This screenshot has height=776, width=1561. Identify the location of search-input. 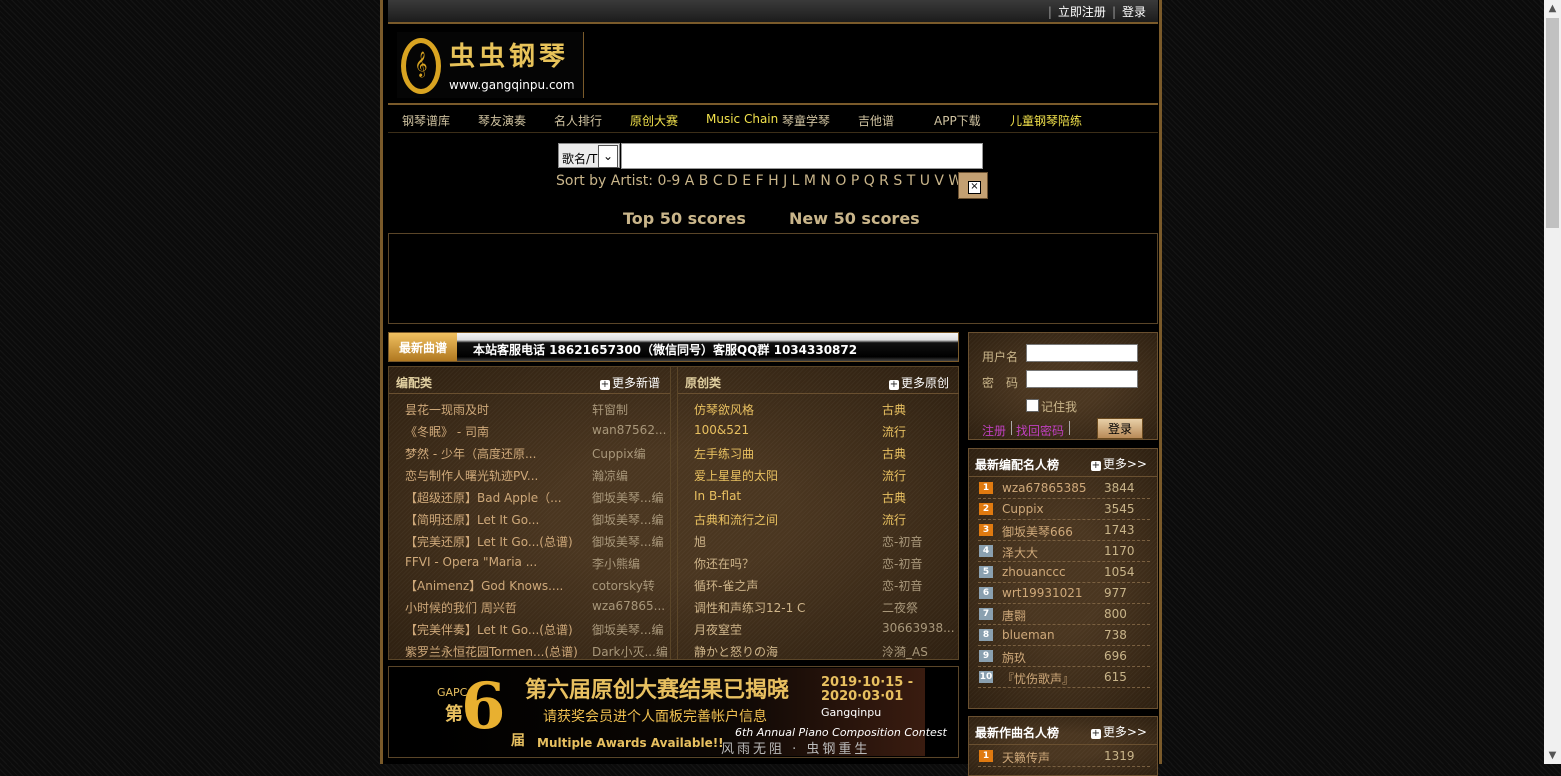
(802, 156).